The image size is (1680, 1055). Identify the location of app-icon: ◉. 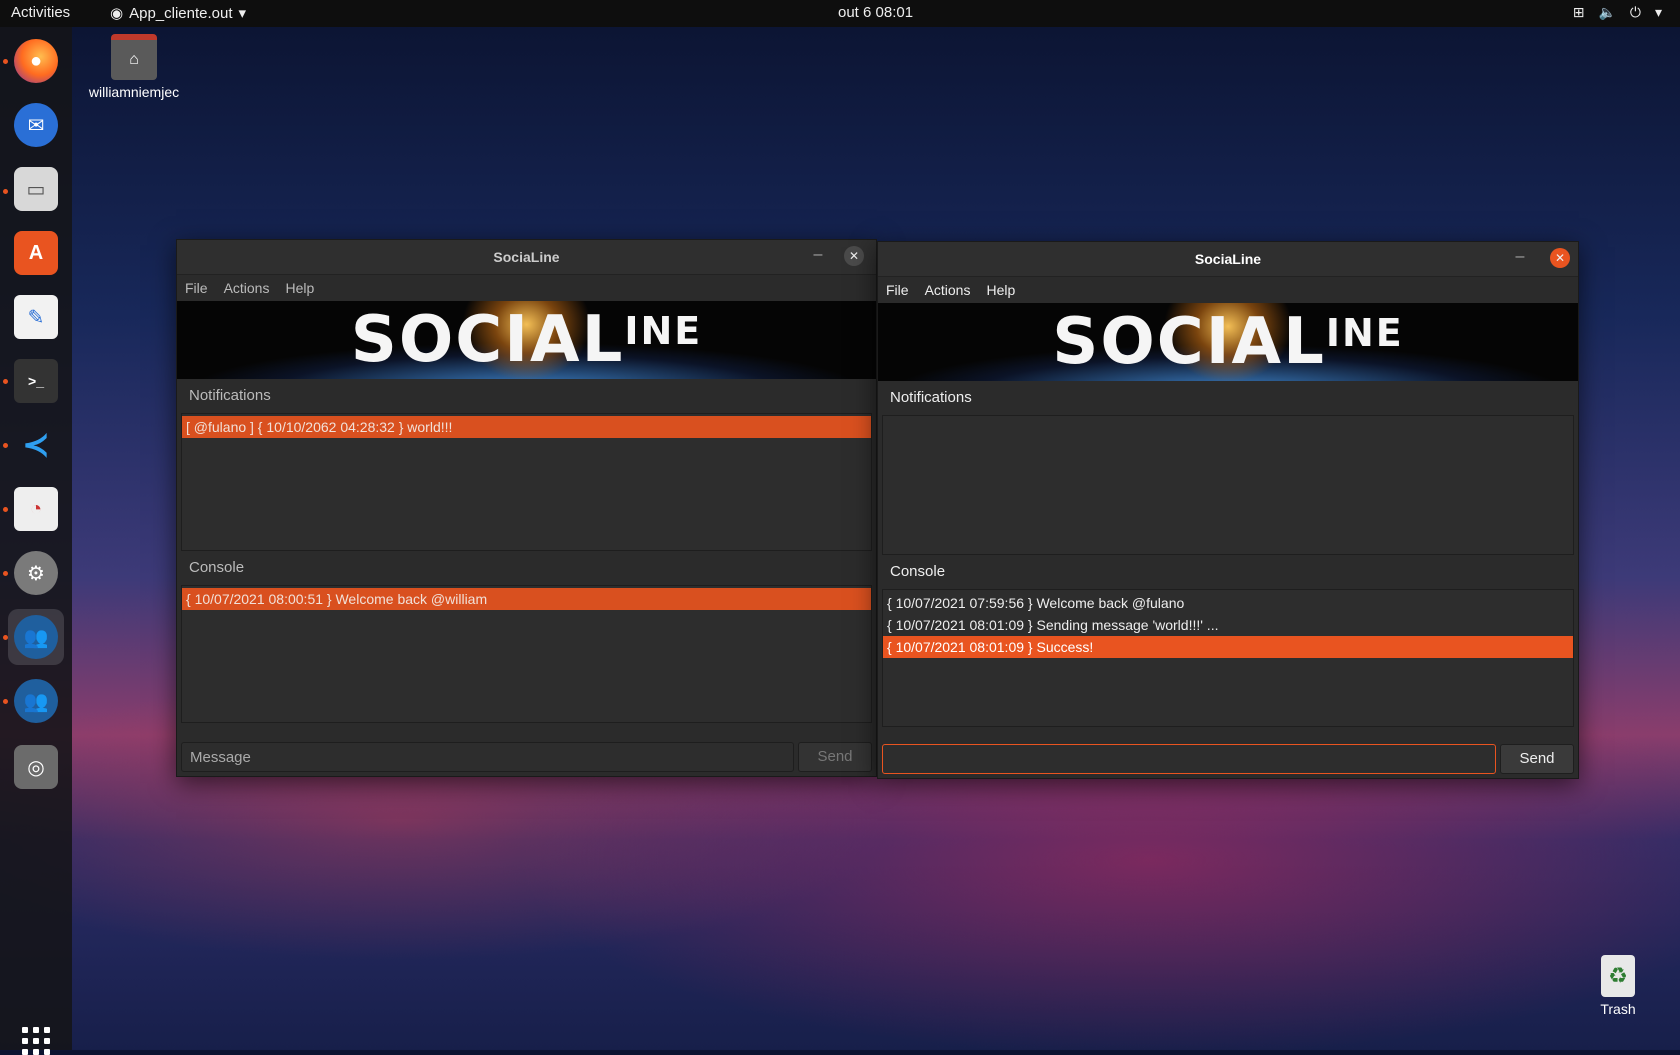
(117, 13).